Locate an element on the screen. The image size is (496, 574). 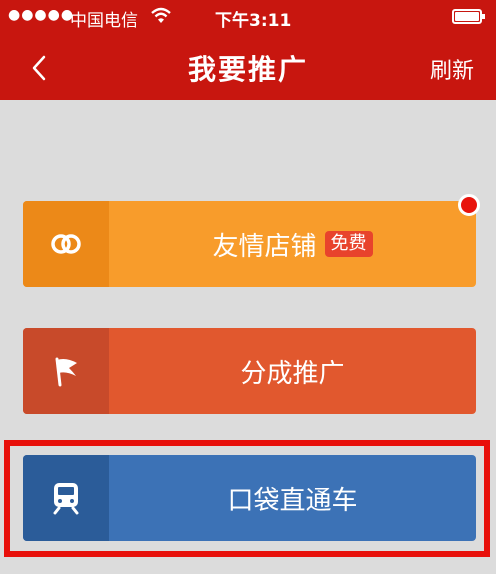
card-label-wrap: 分成推广 is located at coordinates (292, 371).